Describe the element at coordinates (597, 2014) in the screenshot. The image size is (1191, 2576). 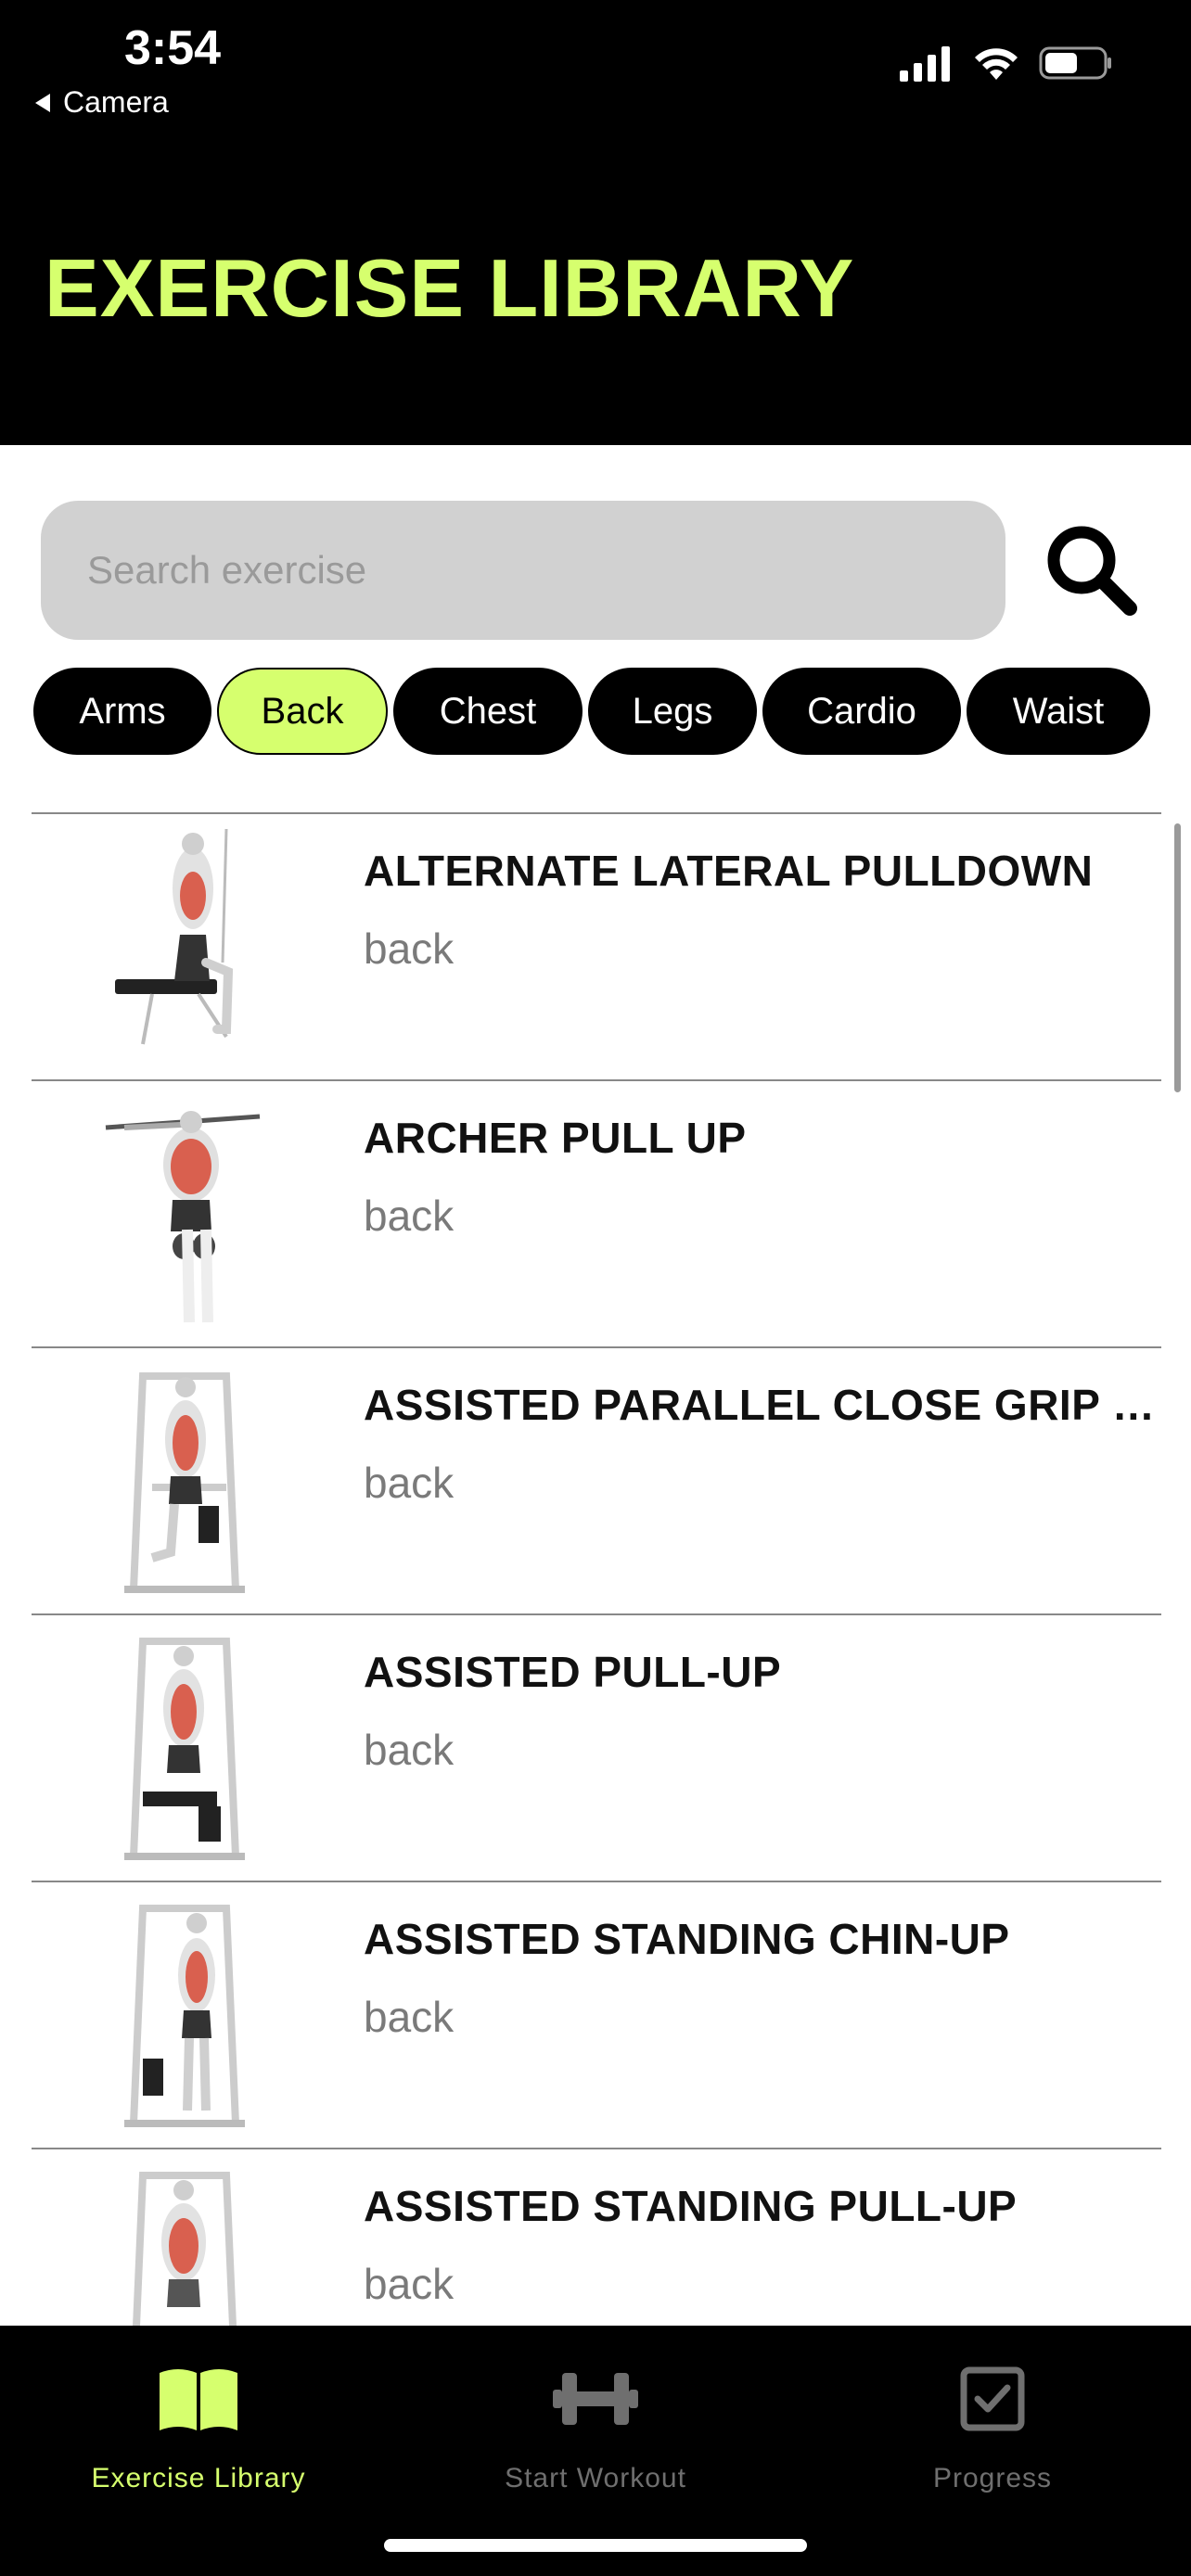
I see `exercise-row: ASSISTED STANDING CHIN-UP back` at that location.